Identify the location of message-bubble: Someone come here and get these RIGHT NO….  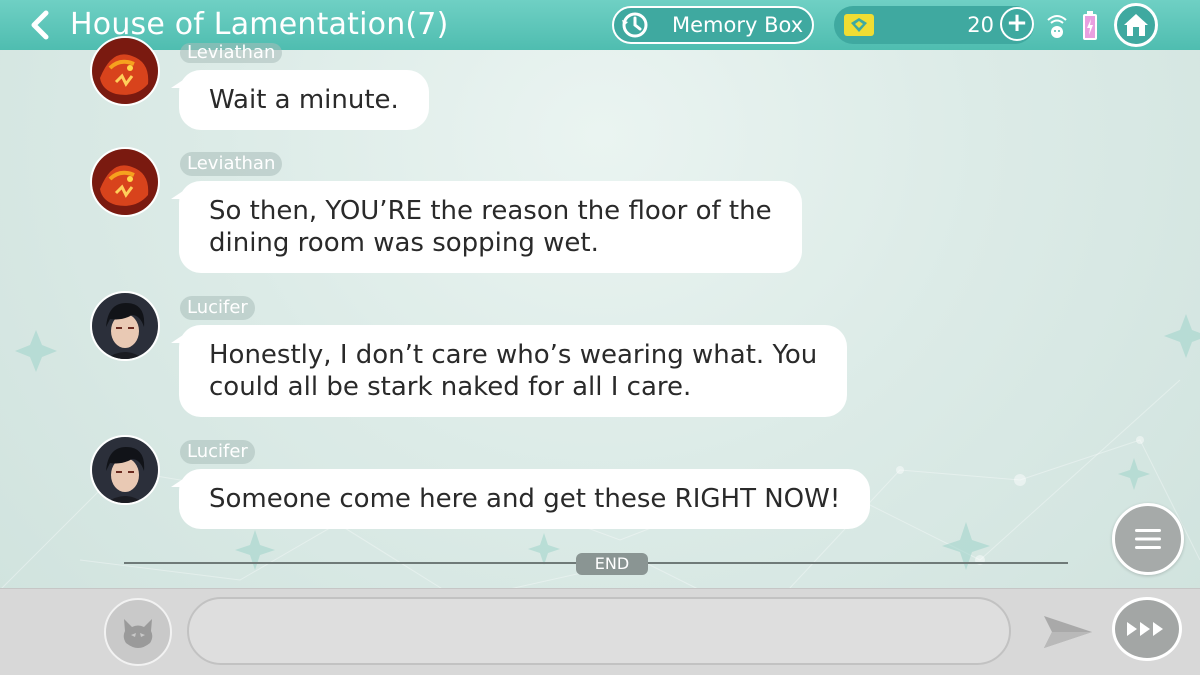
(520, 499).